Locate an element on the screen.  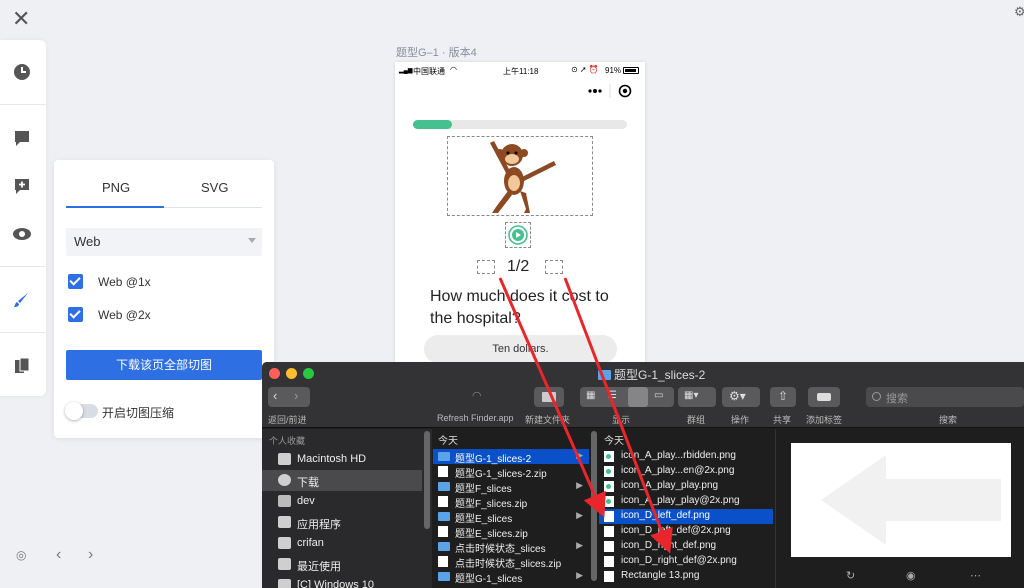
tag-icon is located at coordinates (824, 397).